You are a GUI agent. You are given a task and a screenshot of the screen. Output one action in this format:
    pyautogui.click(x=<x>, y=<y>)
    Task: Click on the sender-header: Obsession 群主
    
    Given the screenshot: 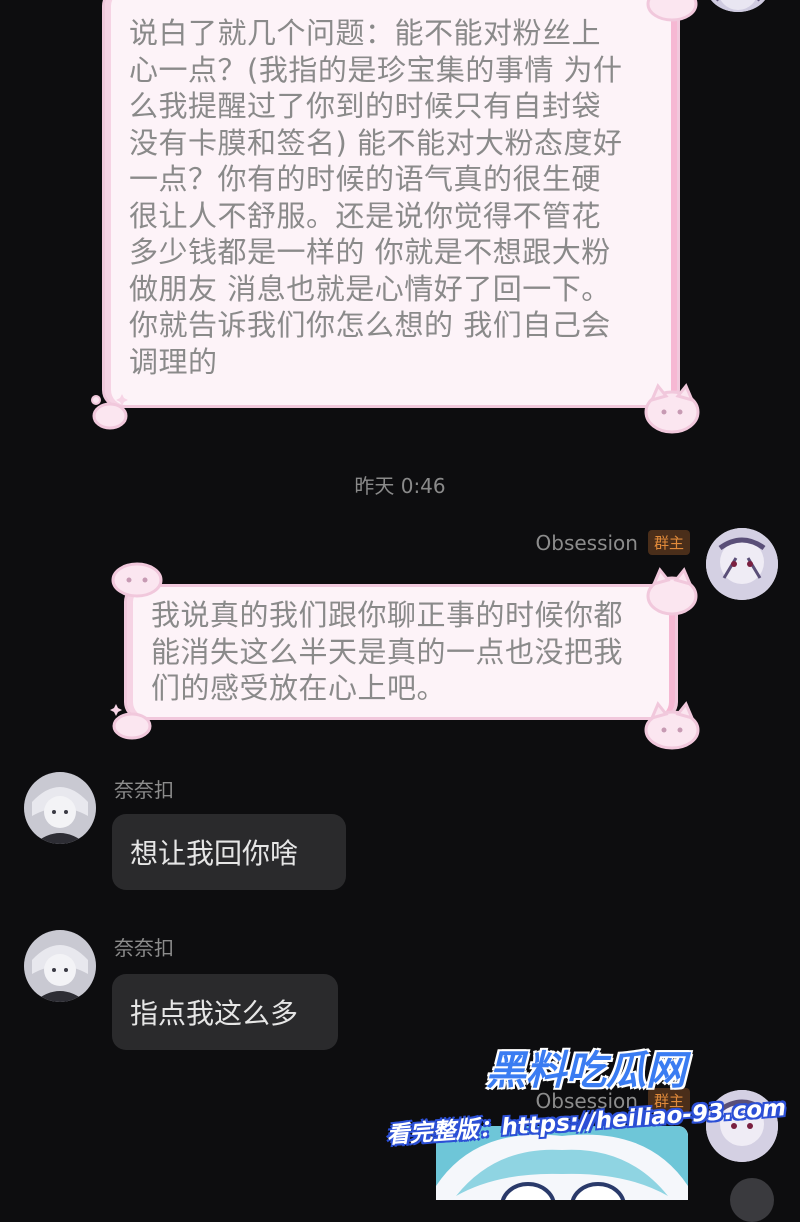 What is the action you would take?
    pyautogui.click(x=612, y=542)
    